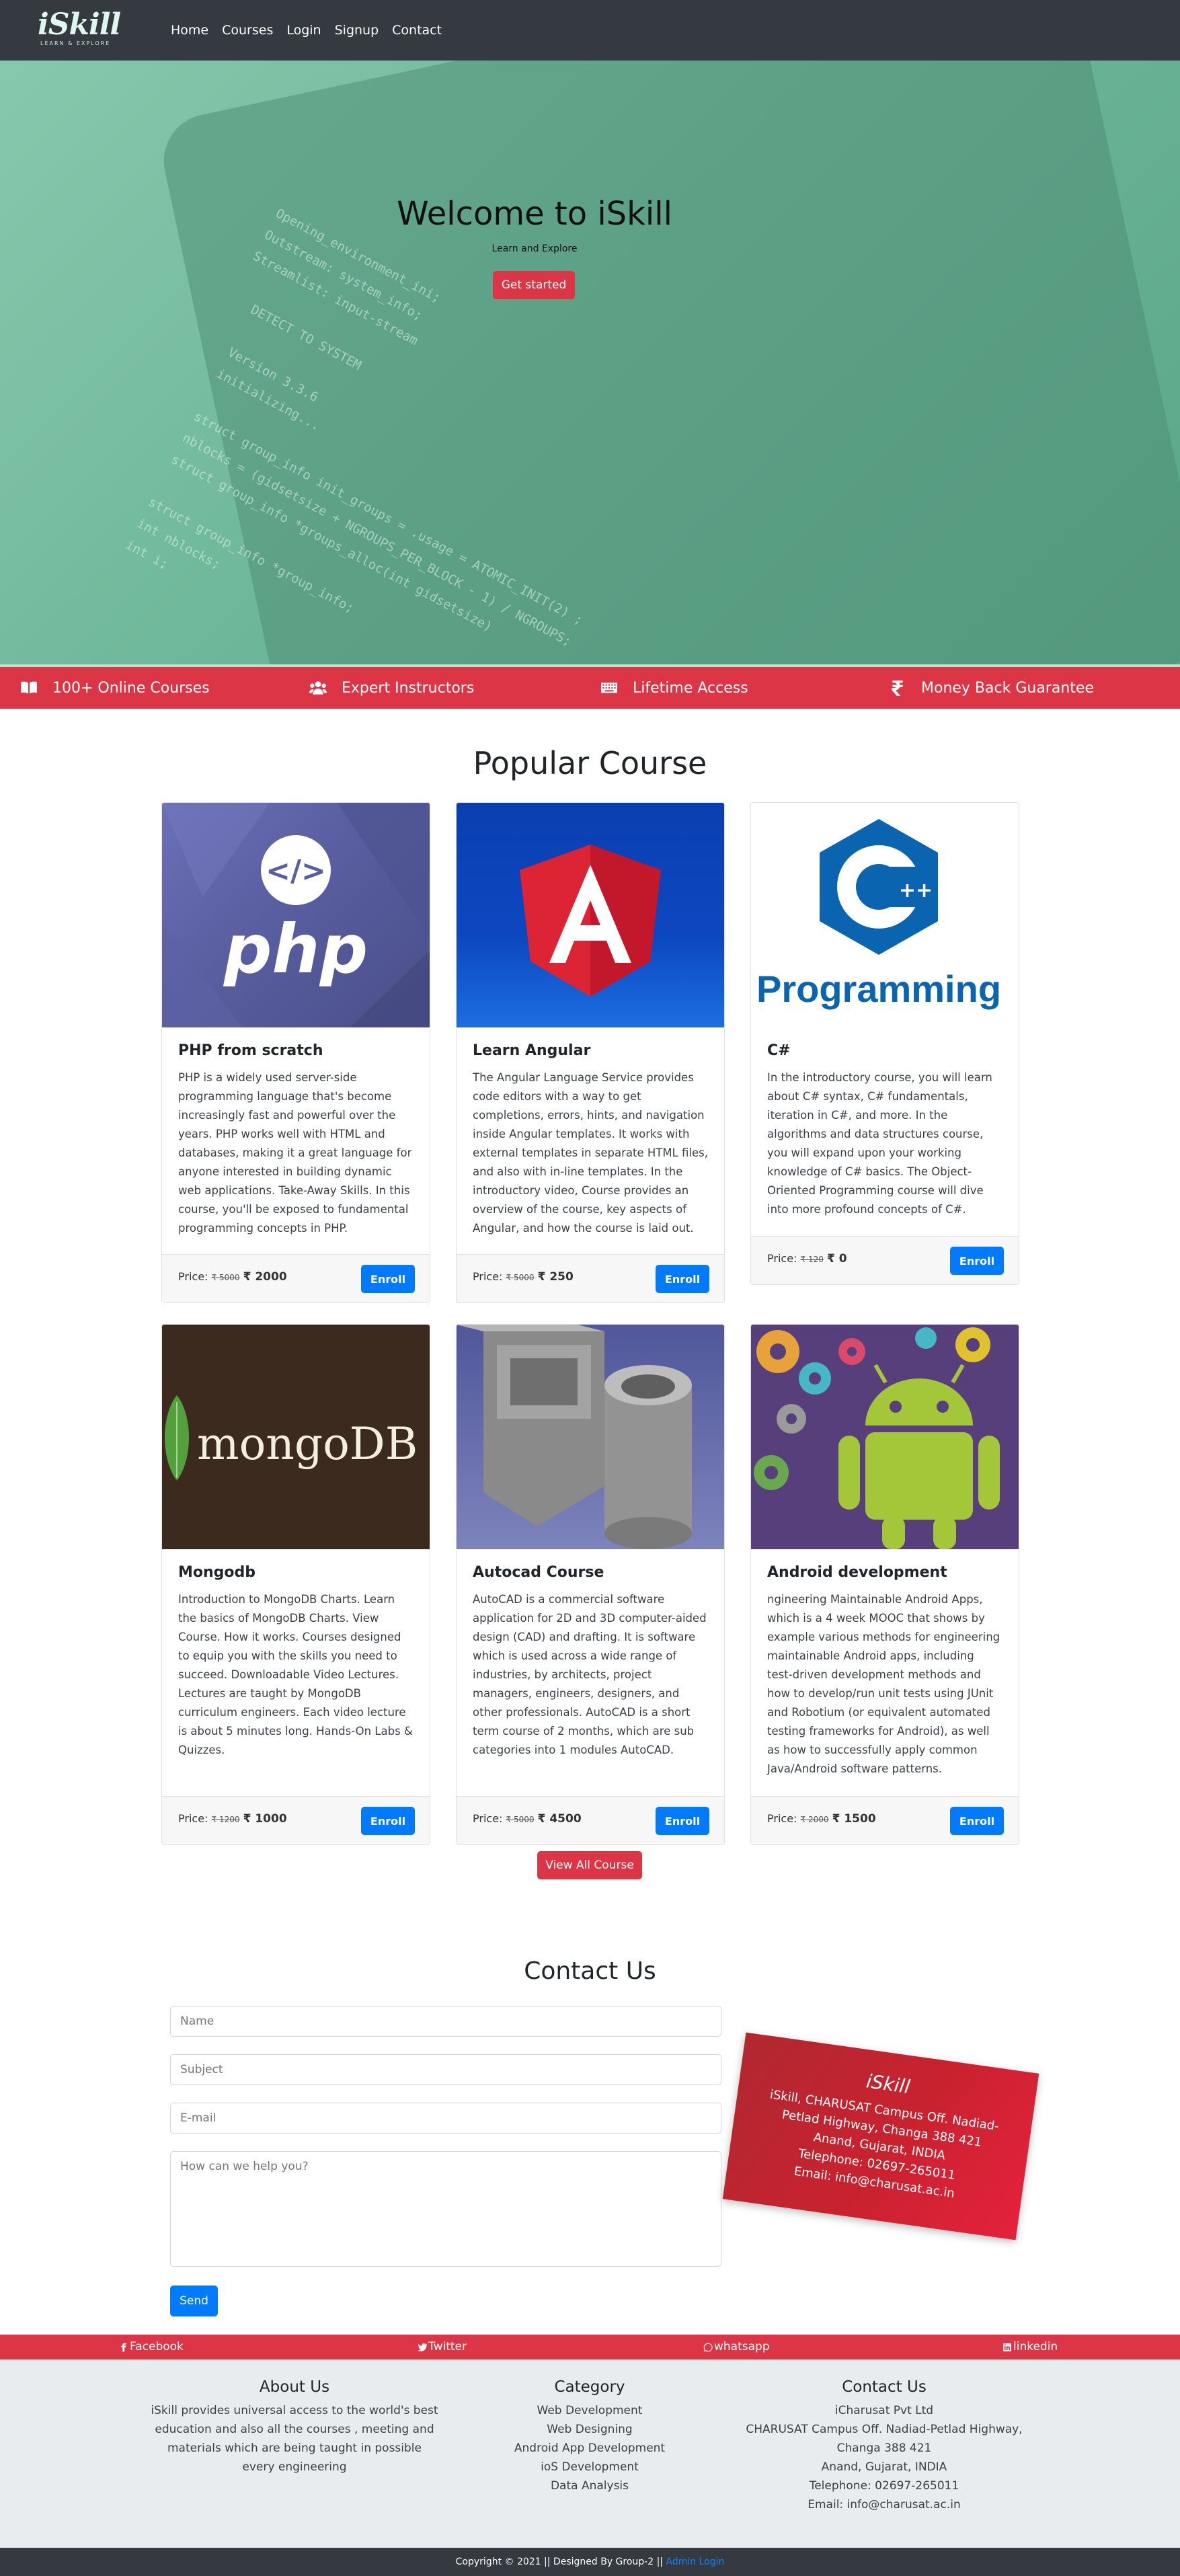 The image size is (1180, 2576). Describe the element at coordinates (391, 688) in the screenshot. I see `feature-expert-instructors: Expert Instructors` at that location.